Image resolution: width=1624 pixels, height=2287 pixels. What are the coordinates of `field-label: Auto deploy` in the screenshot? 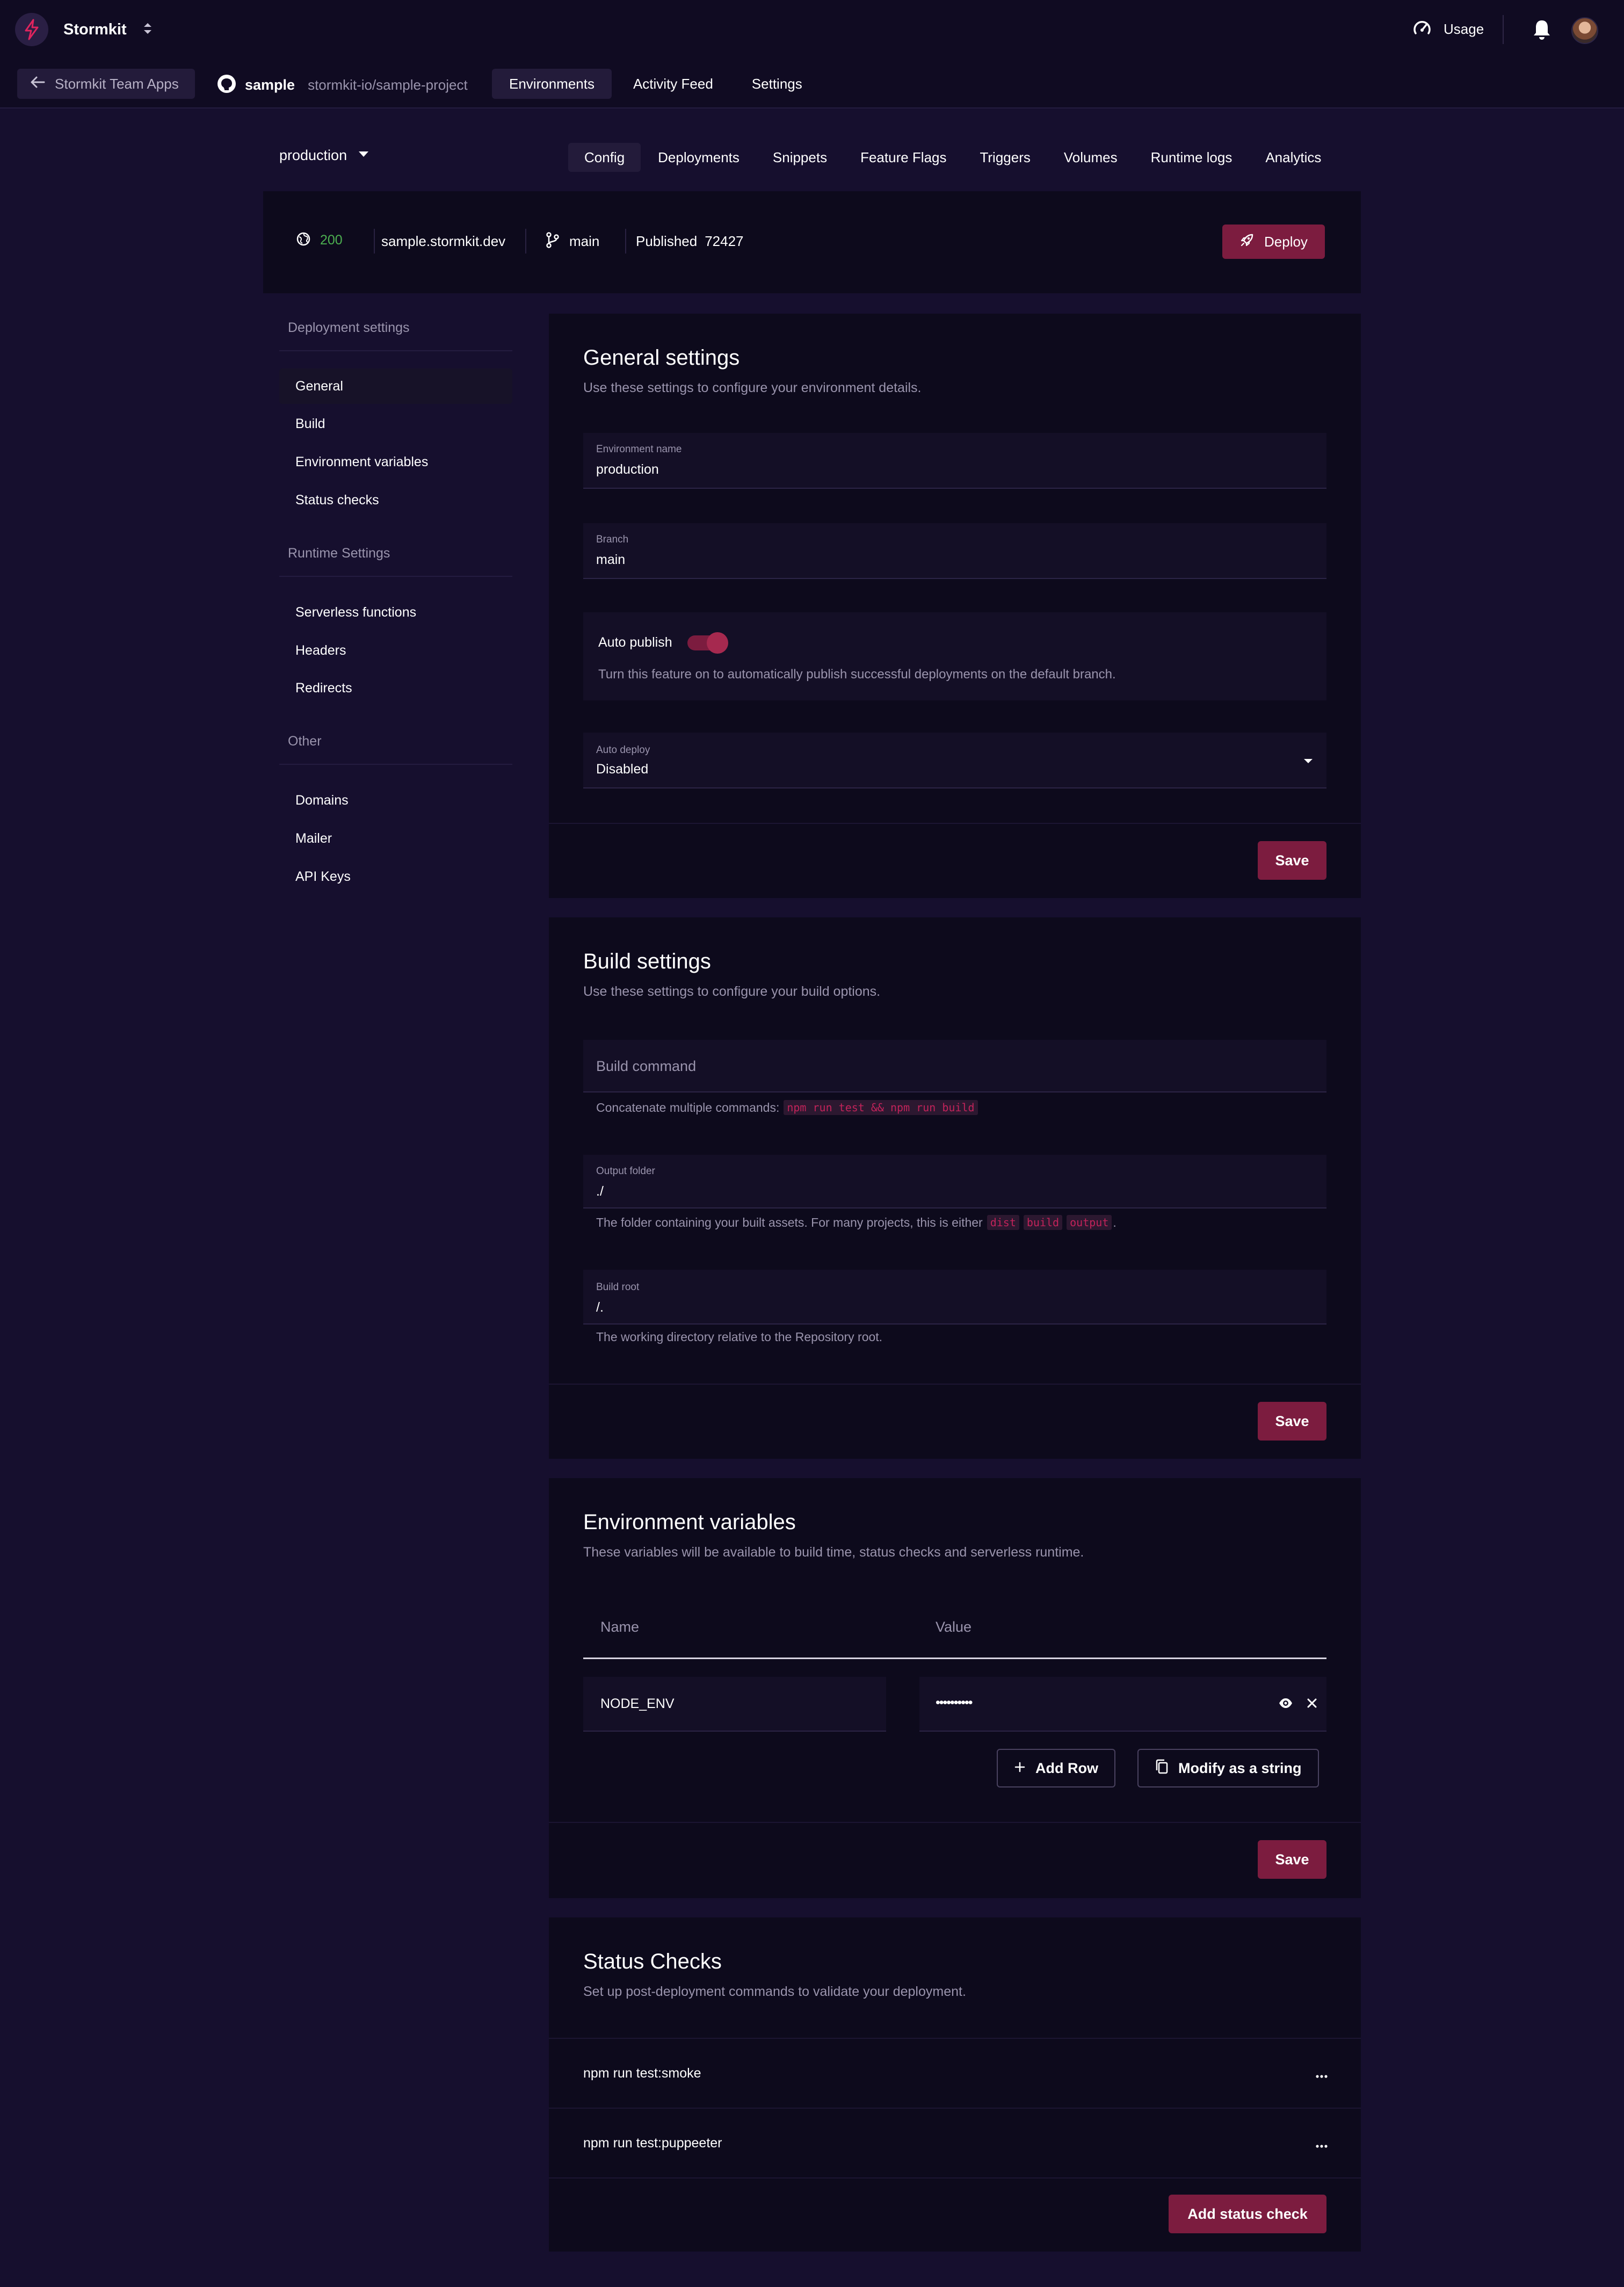 It's located at (623, 750).